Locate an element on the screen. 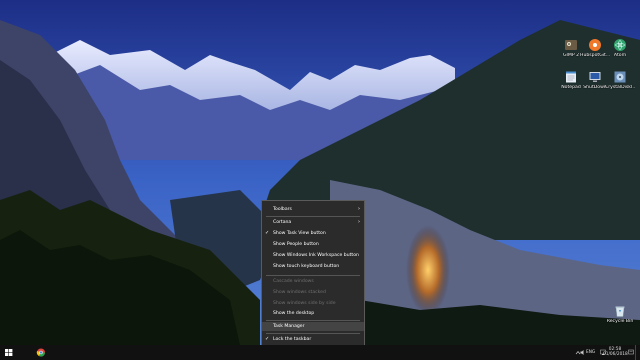 This screenshot has width=640, height=360. menu-item-show-people-button: Show People button is located at coordinates (313, 244).